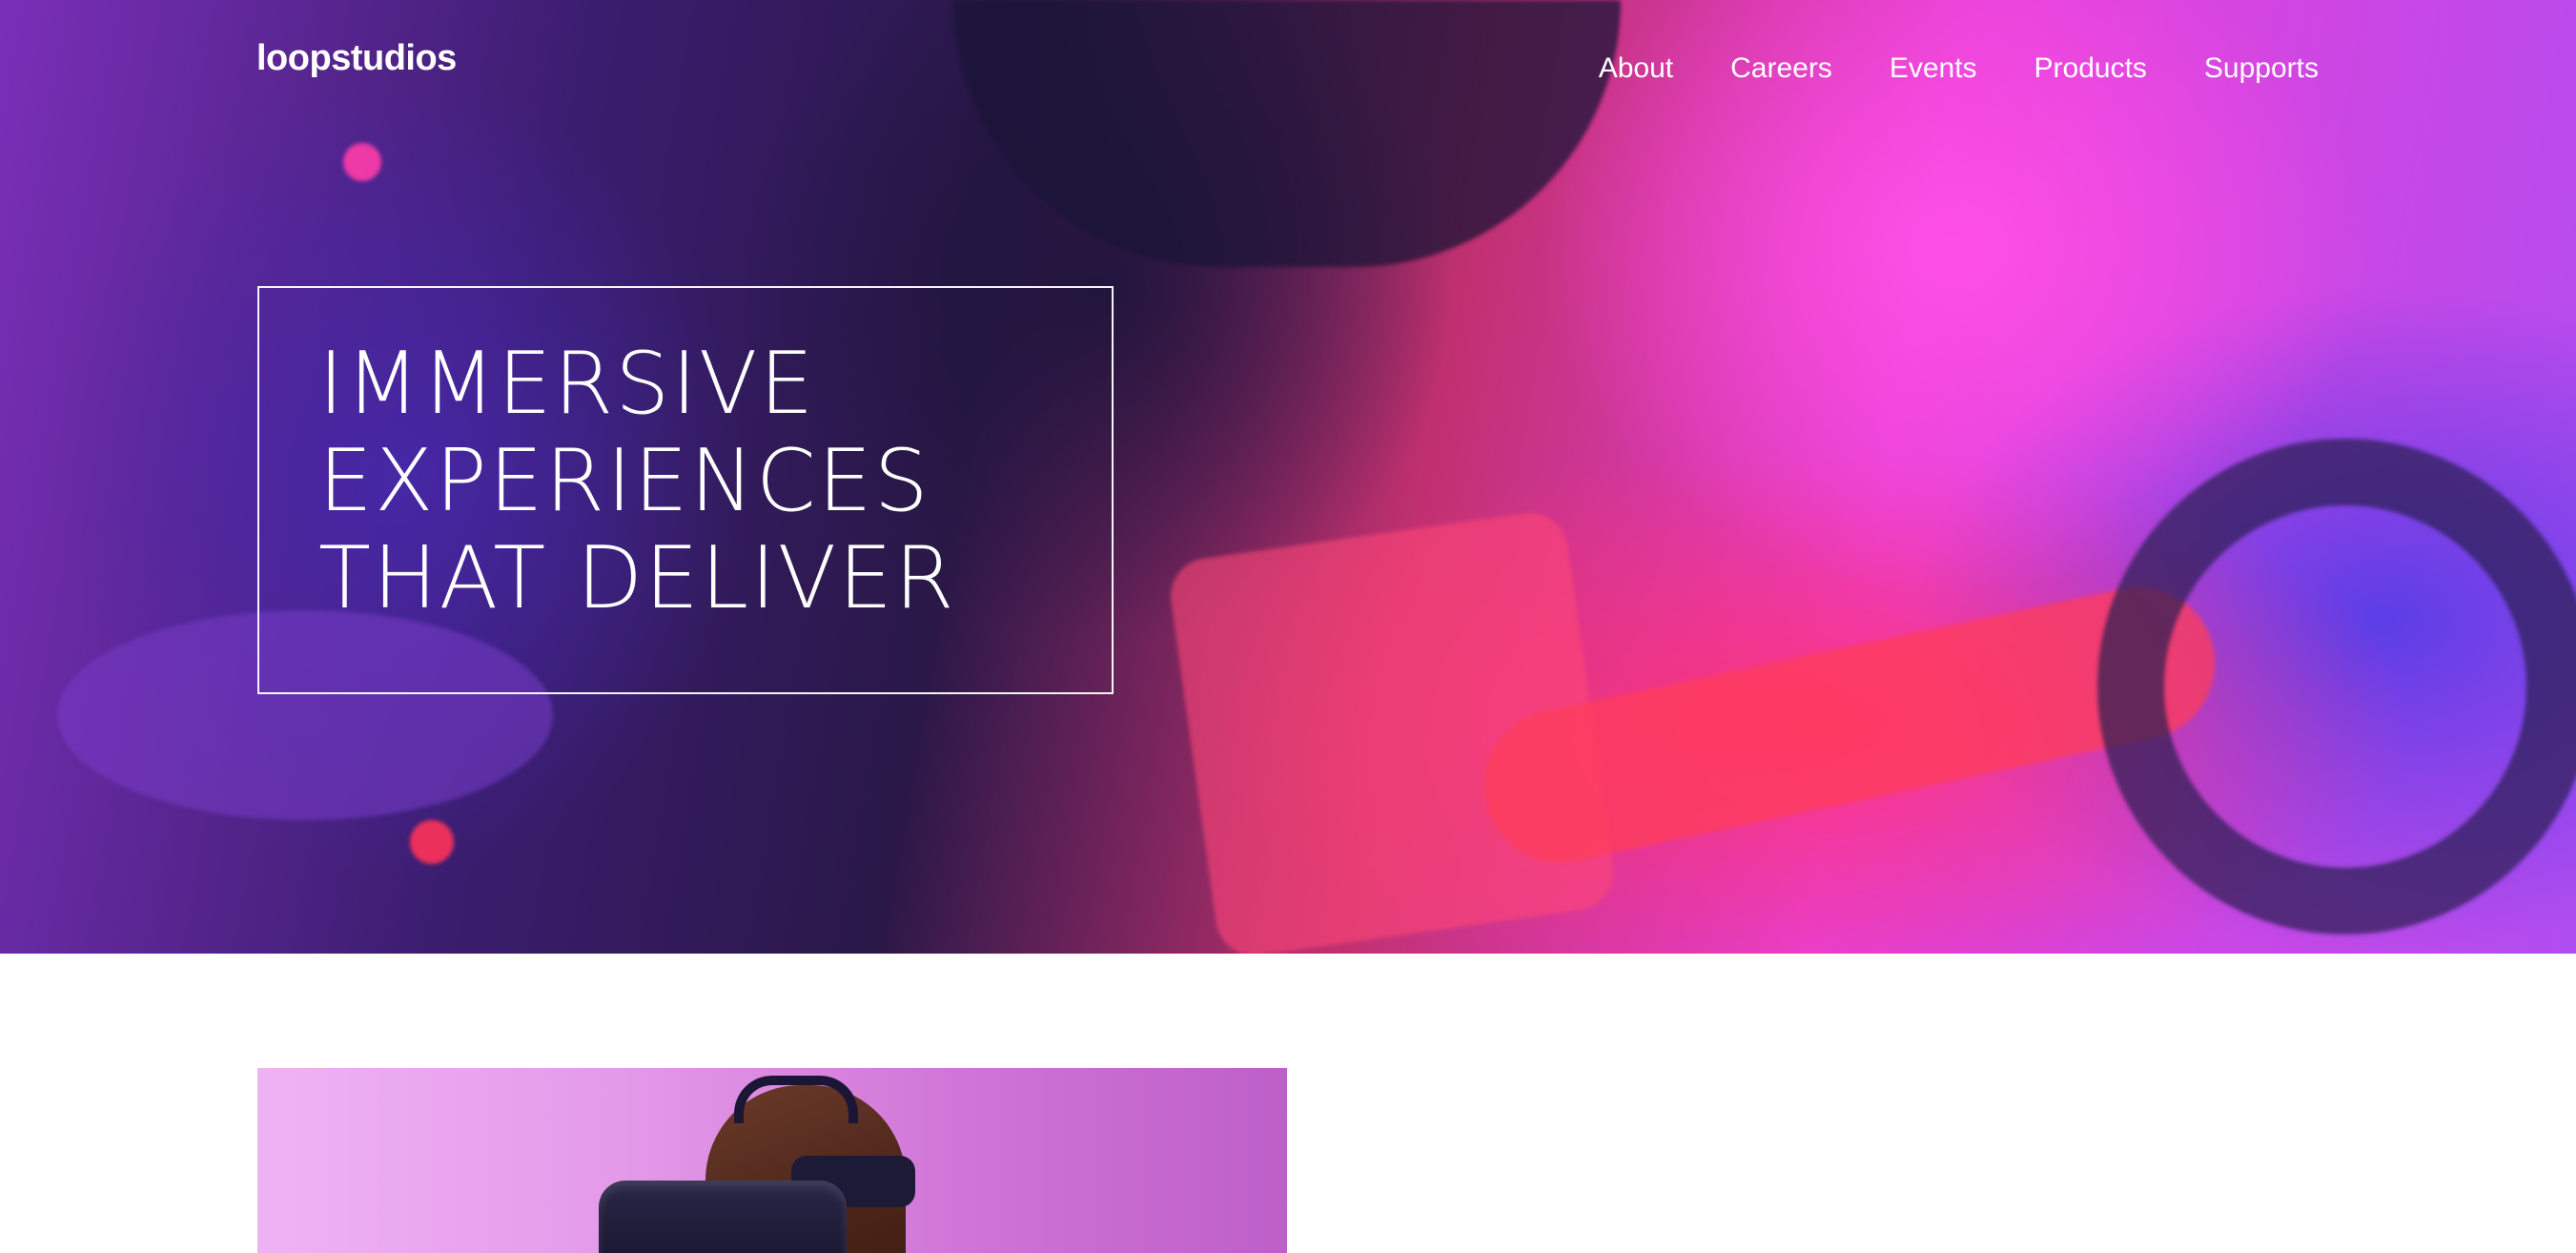 Image resolution: width=2576 pixels, height=1253 pixels. Describe the element at coordinates (2337, 687) in the screenshot. I see `hero-image-steering-wheel` at that location.